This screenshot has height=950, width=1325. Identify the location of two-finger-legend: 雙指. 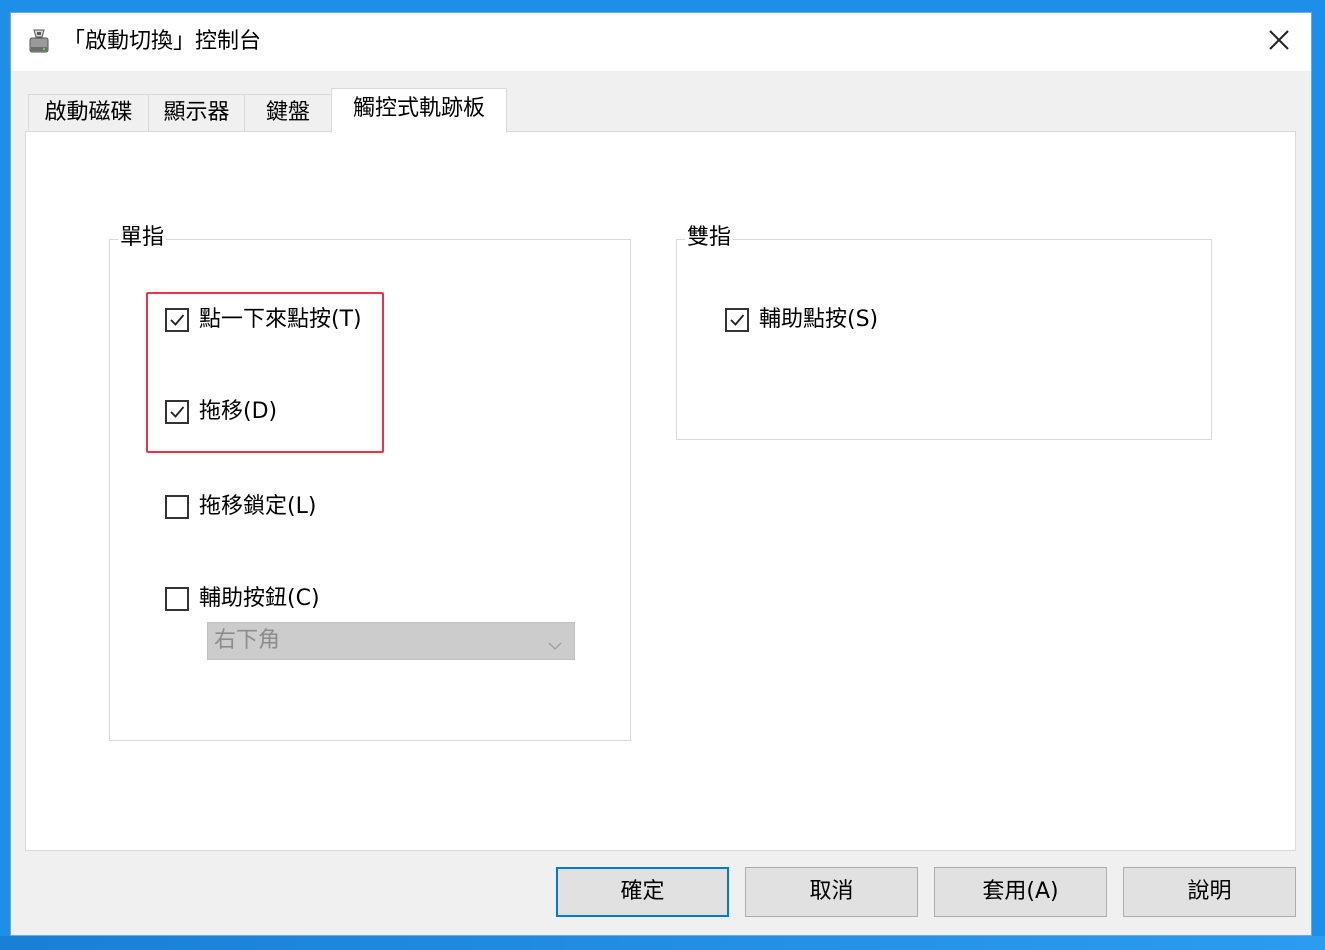
(709, 238).